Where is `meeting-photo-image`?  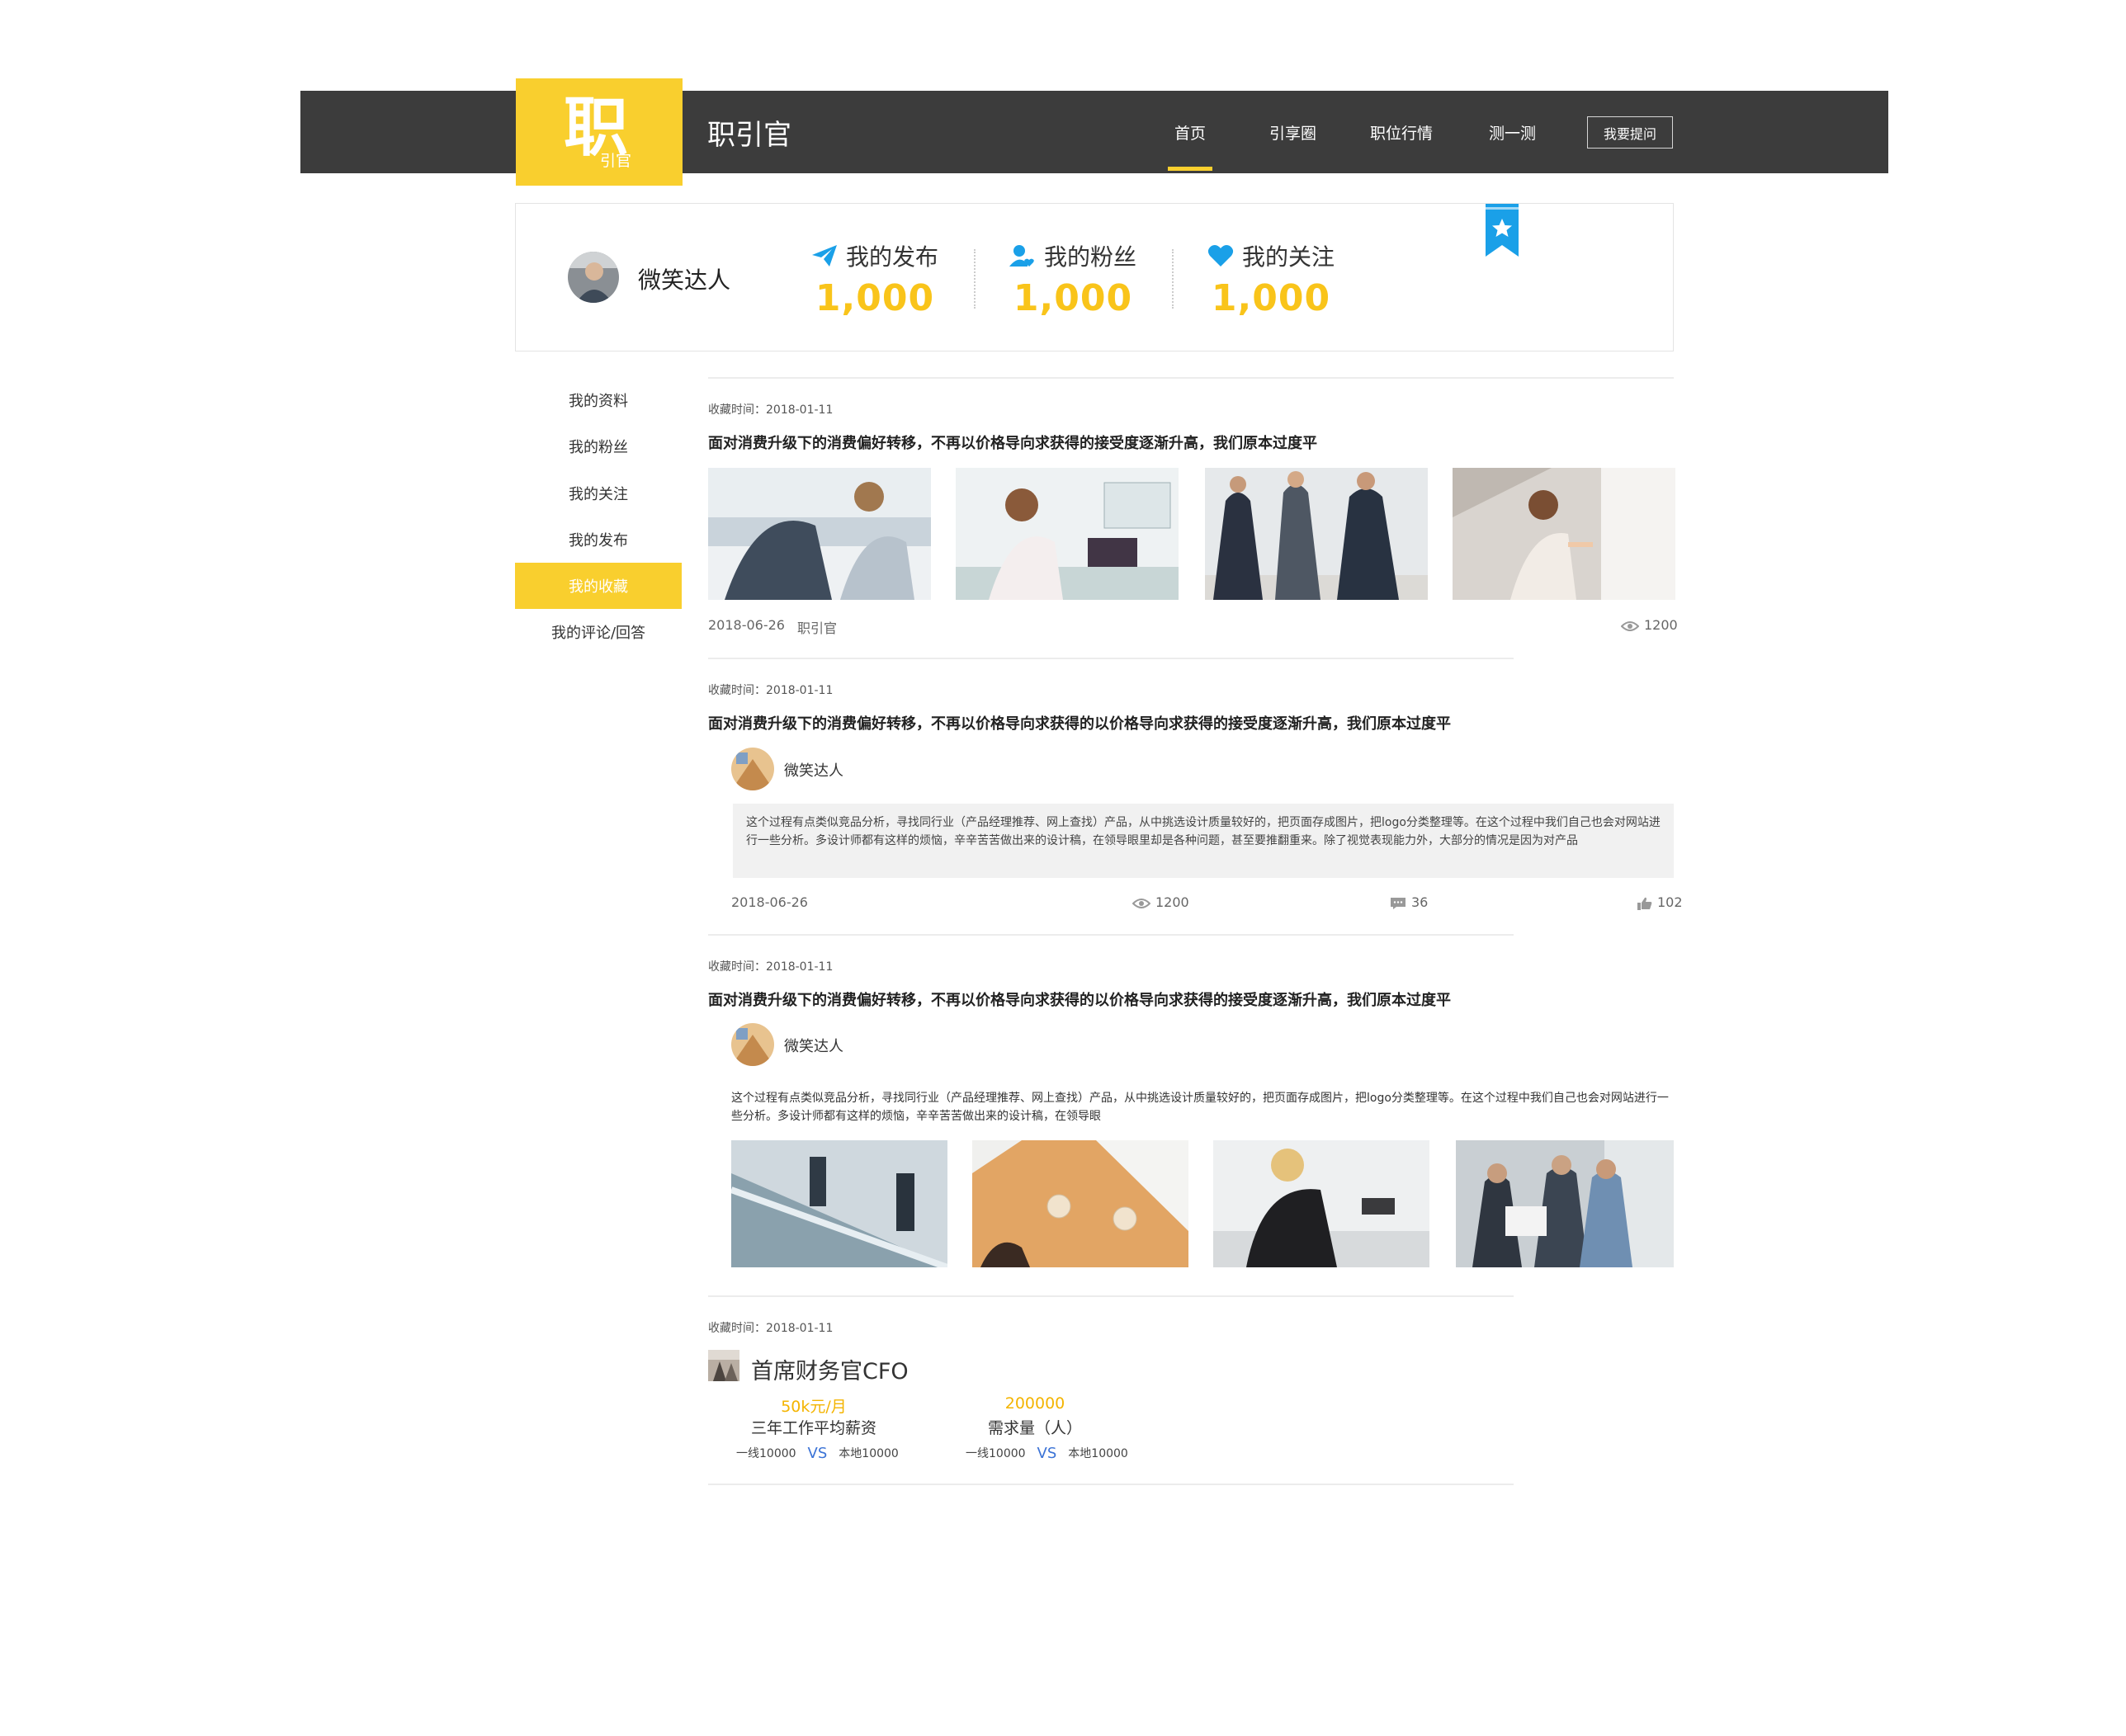 meeting-photo-image is located at coordinates (819, 534).